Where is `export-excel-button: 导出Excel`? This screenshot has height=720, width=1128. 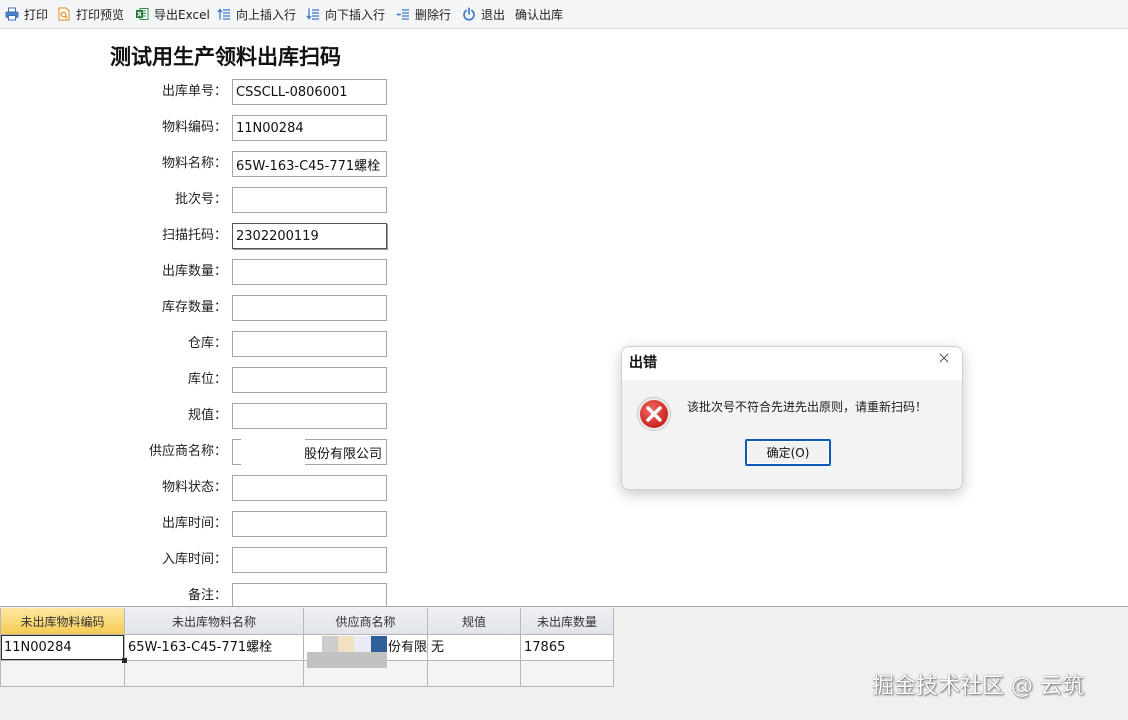 export-excel-button: 导出Excel is located at coordinates (172, 14).